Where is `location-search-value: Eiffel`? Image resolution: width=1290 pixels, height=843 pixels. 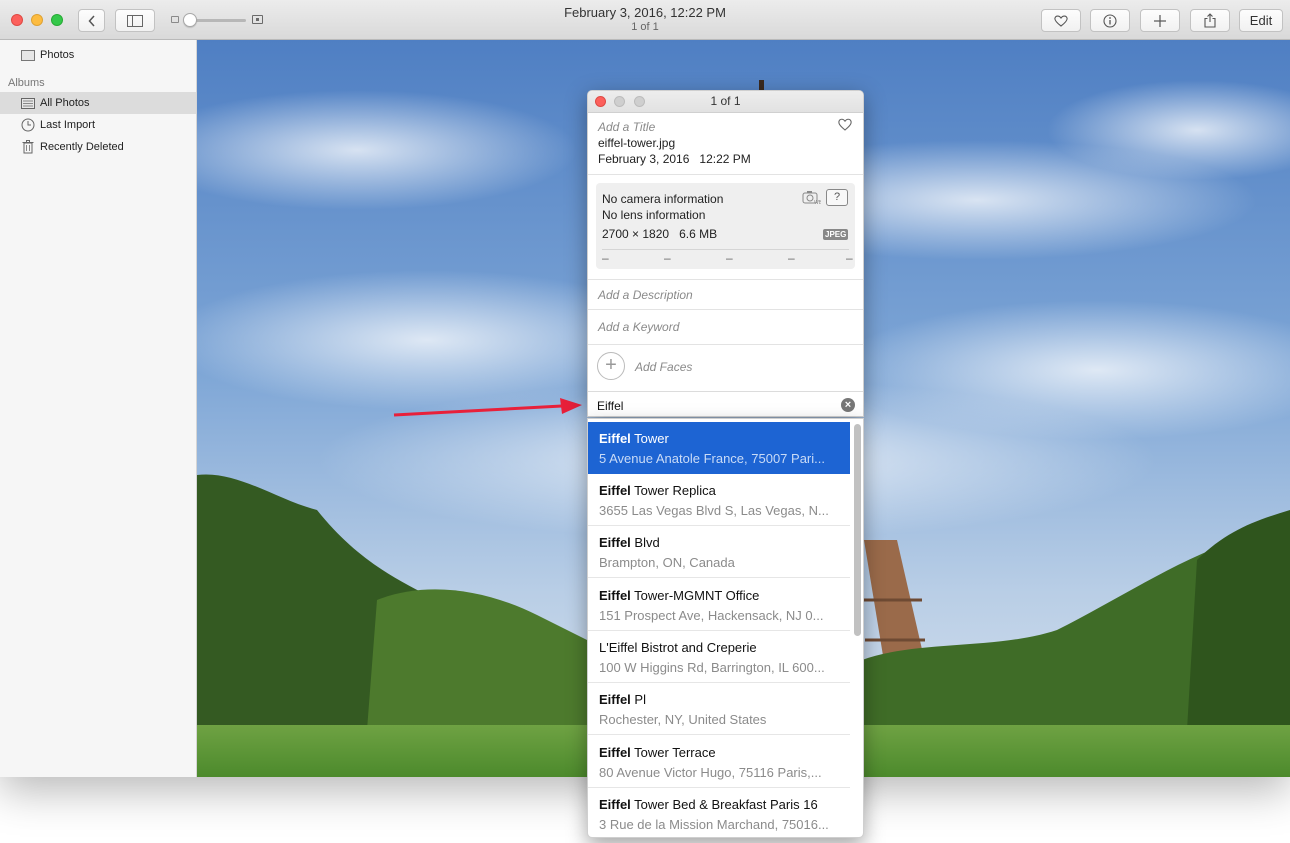 location-search-value: Eiffel is located at coordinates (610, 406).